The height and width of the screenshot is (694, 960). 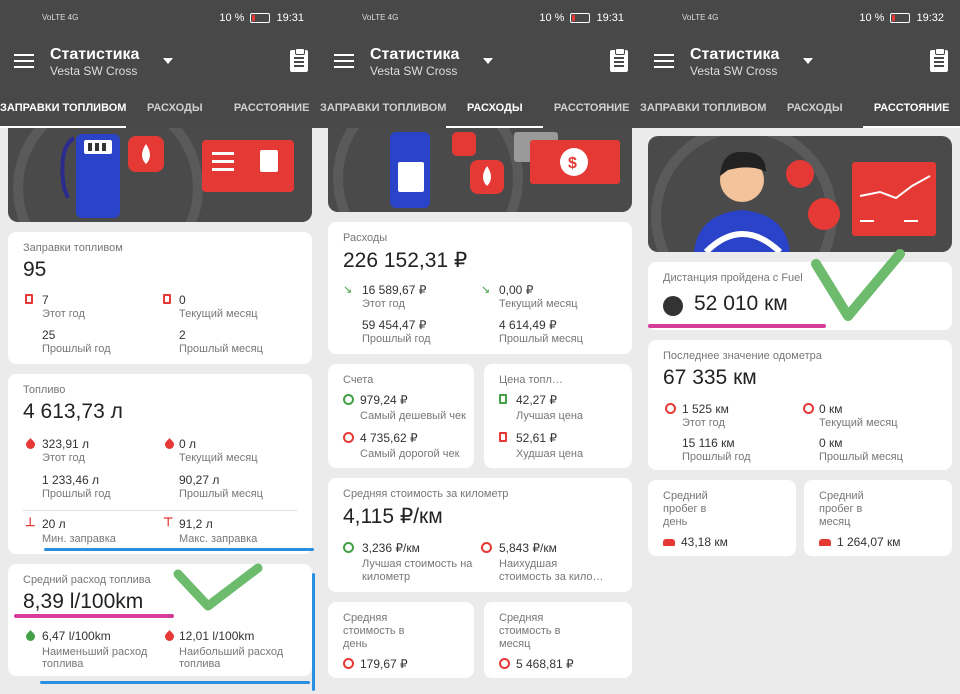 What do you see at coordinates (374, 631) in the screenshot?
I see `card-label: стоимость в` at bounding box center [374, 631].